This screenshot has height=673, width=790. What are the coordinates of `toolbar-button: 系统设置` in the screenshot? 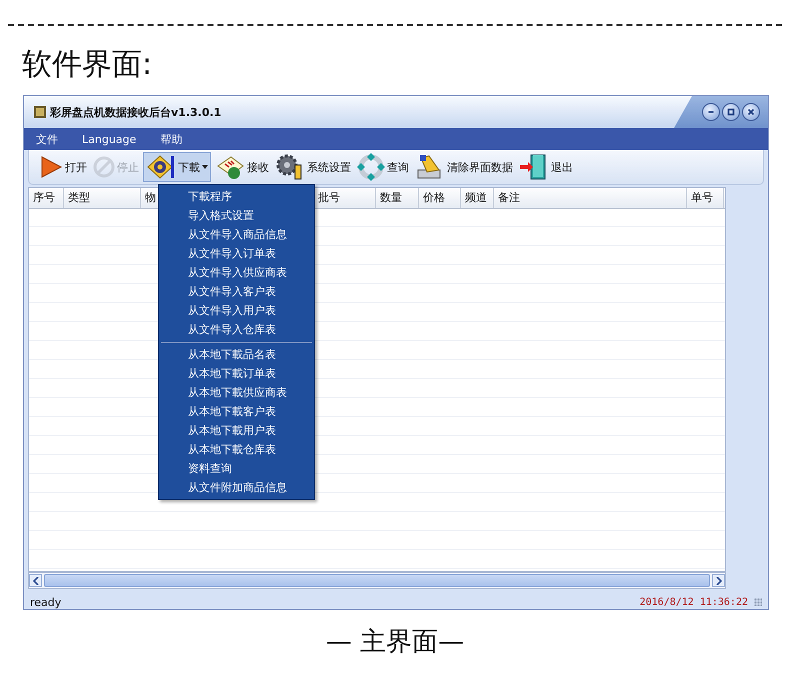 It's located at (313, 167).